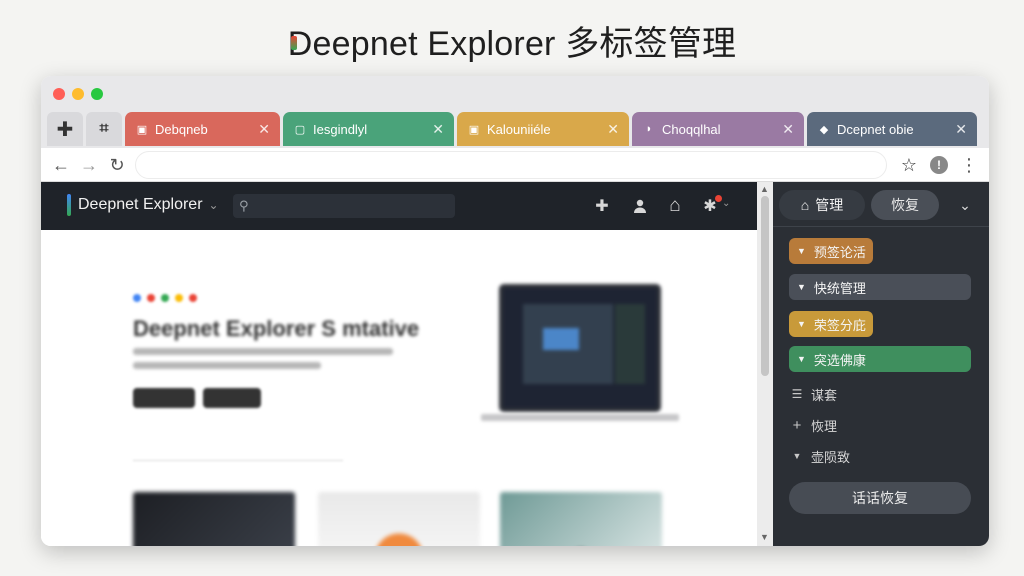 Image resolution: width=1024 pixels, height=576 pixels. What do you see at coordinates (524, 44) in the screenshot?
I see `headline-text: eepnet Explorer 多标签管理` at bounding box center [524, 44].